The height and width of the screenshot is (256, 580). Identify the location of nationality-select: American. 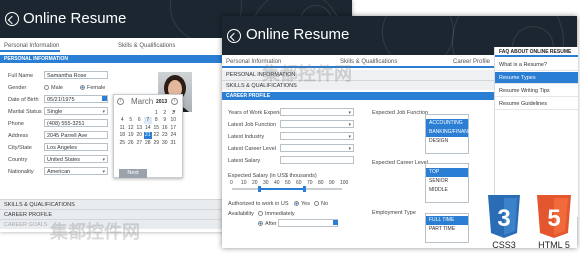
(76, 171).